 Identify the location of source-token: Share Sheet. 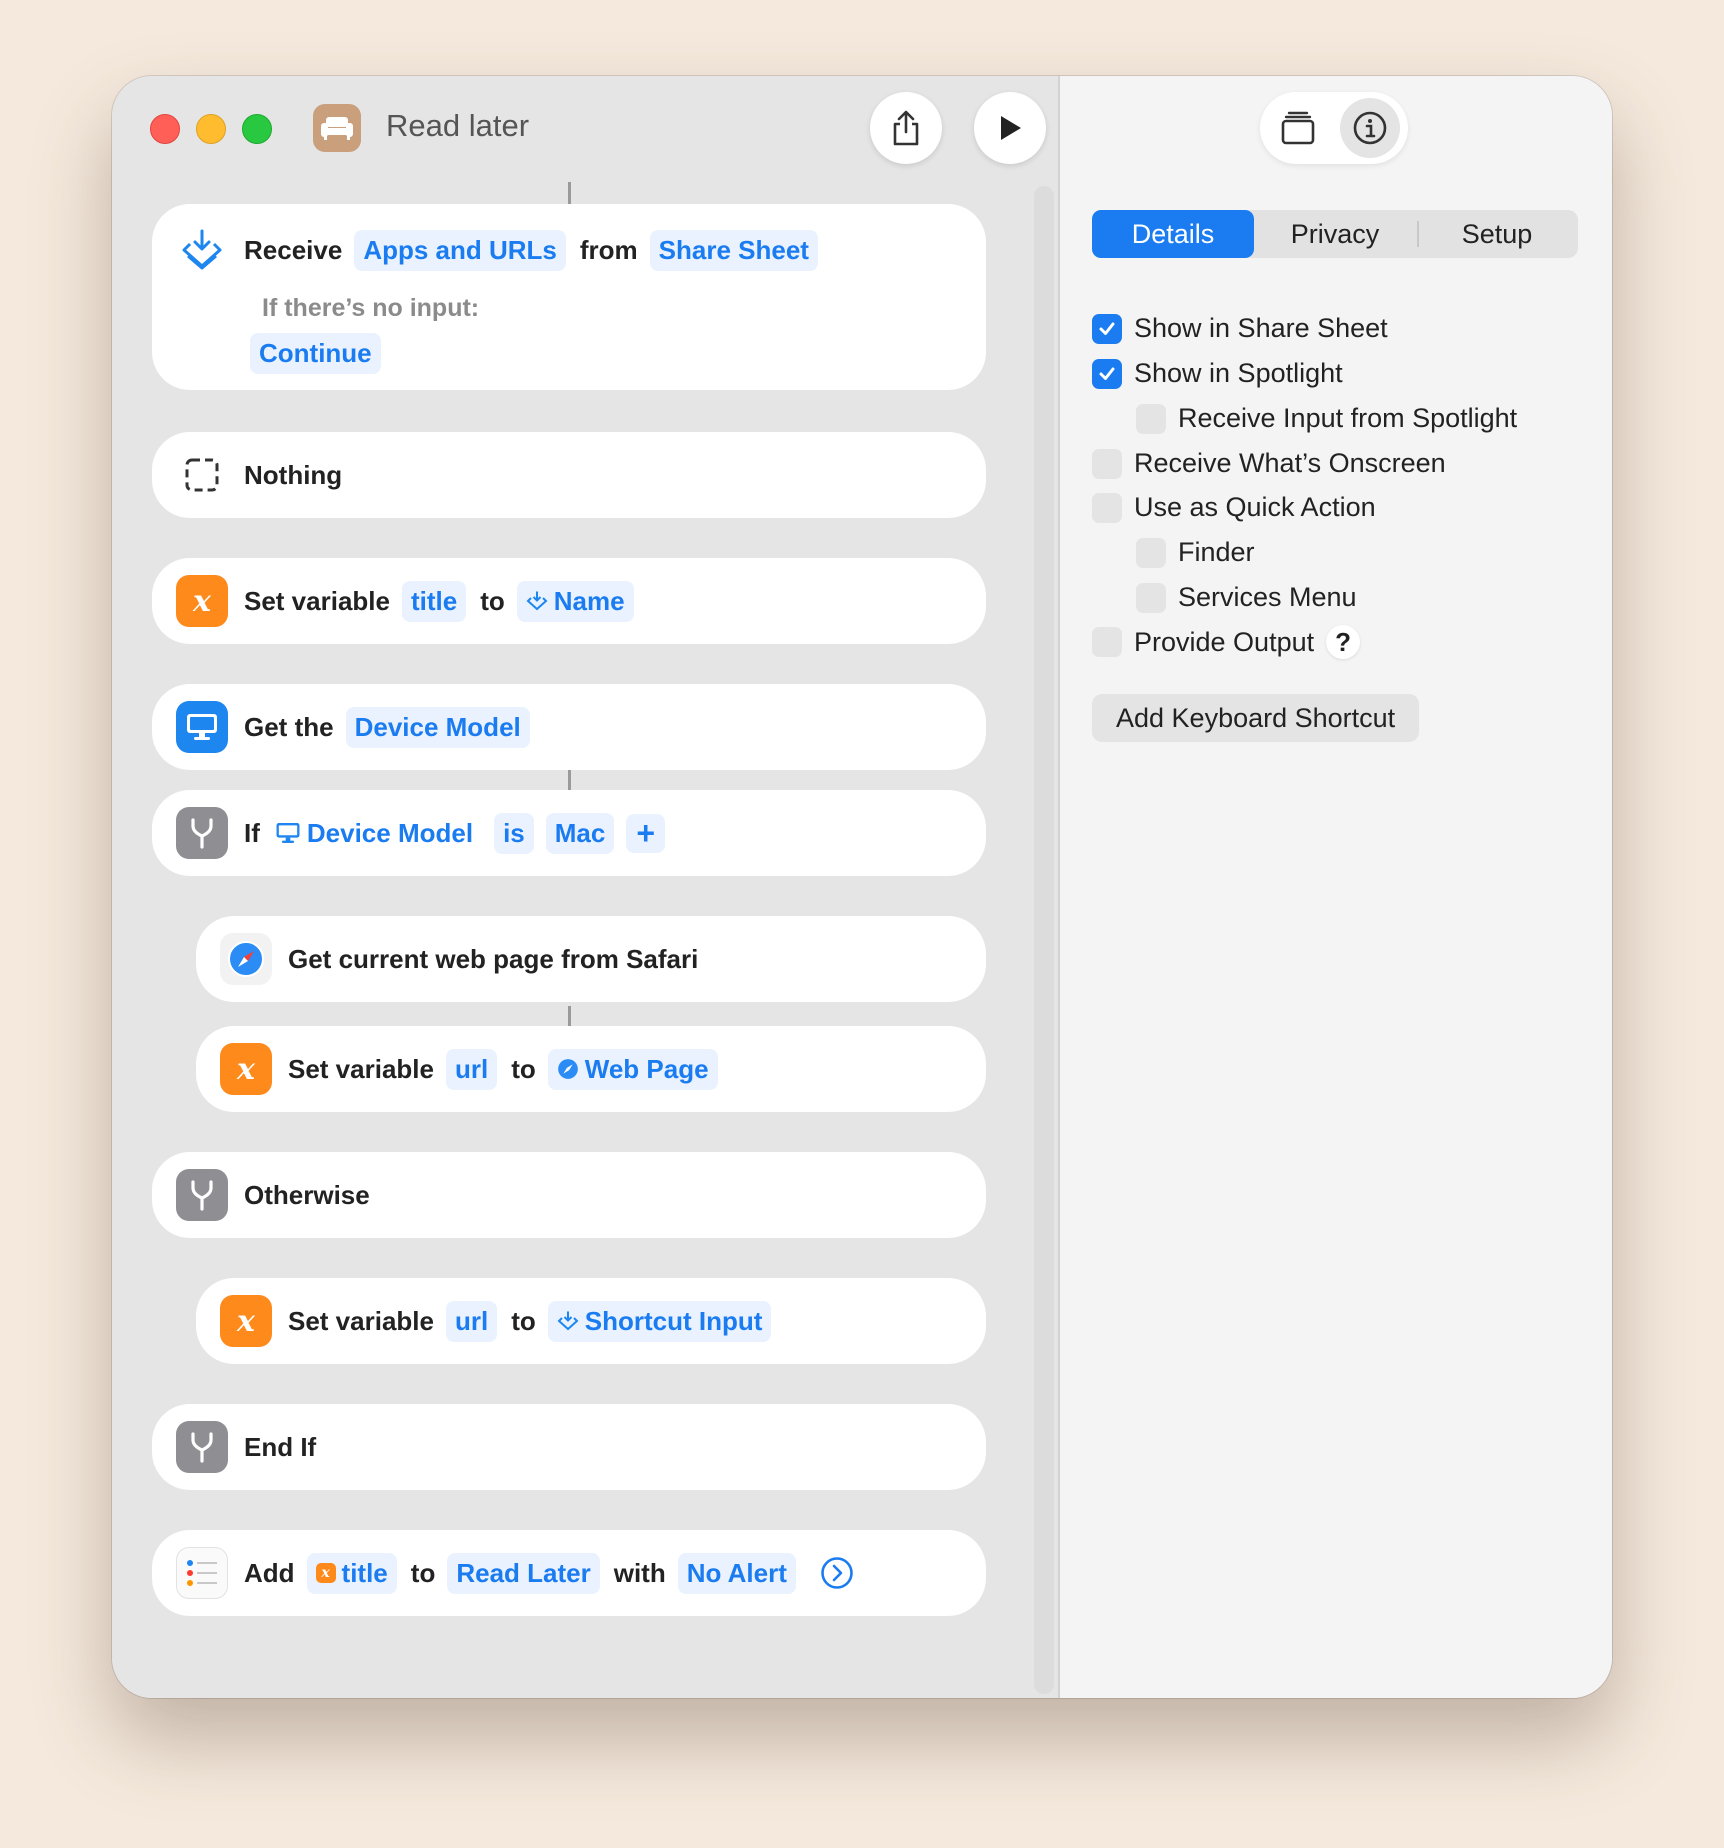
(733, 250).